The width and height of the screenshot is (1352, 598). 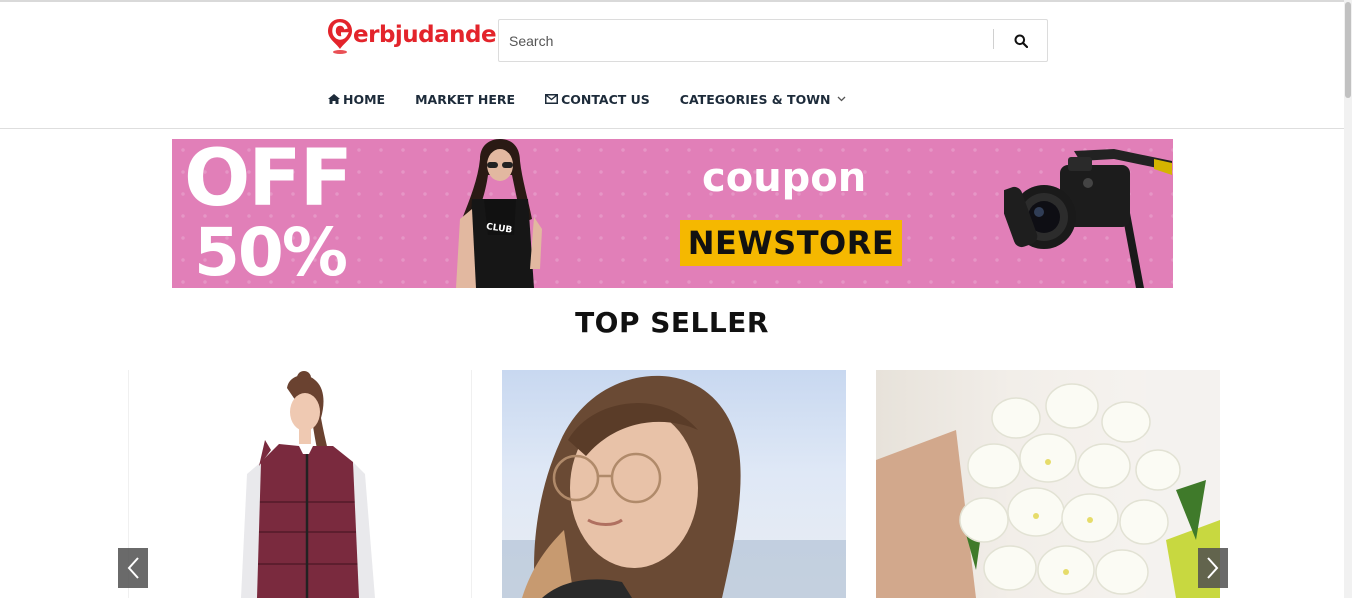 I want to click on search-divider, so click(x=993, y=39).